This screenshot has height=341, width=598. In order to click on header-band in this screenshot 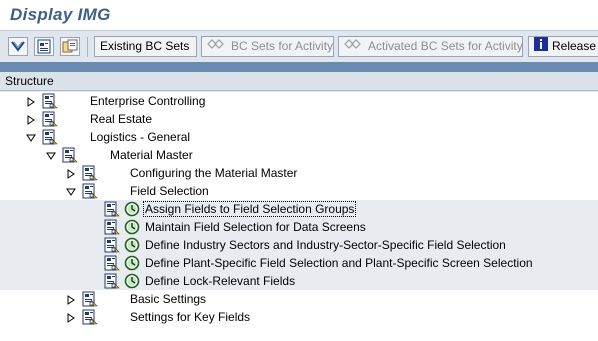, I will do `click(299, 67)`.